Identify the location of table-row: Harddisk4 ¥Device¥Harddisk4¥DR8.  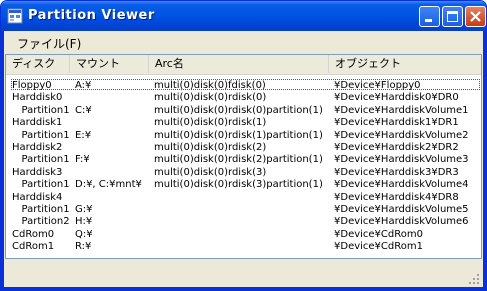
(243, 198).